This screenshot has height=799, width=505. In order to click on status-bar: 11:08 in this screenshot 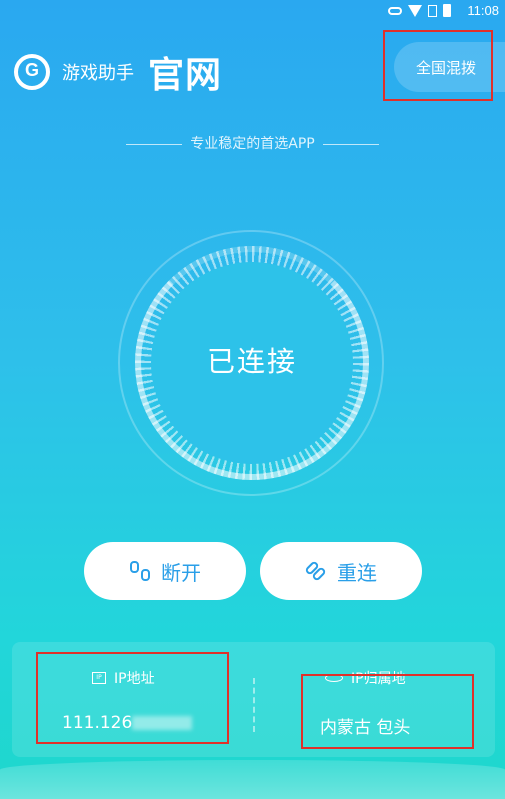, I will do `click(252, 11)`.